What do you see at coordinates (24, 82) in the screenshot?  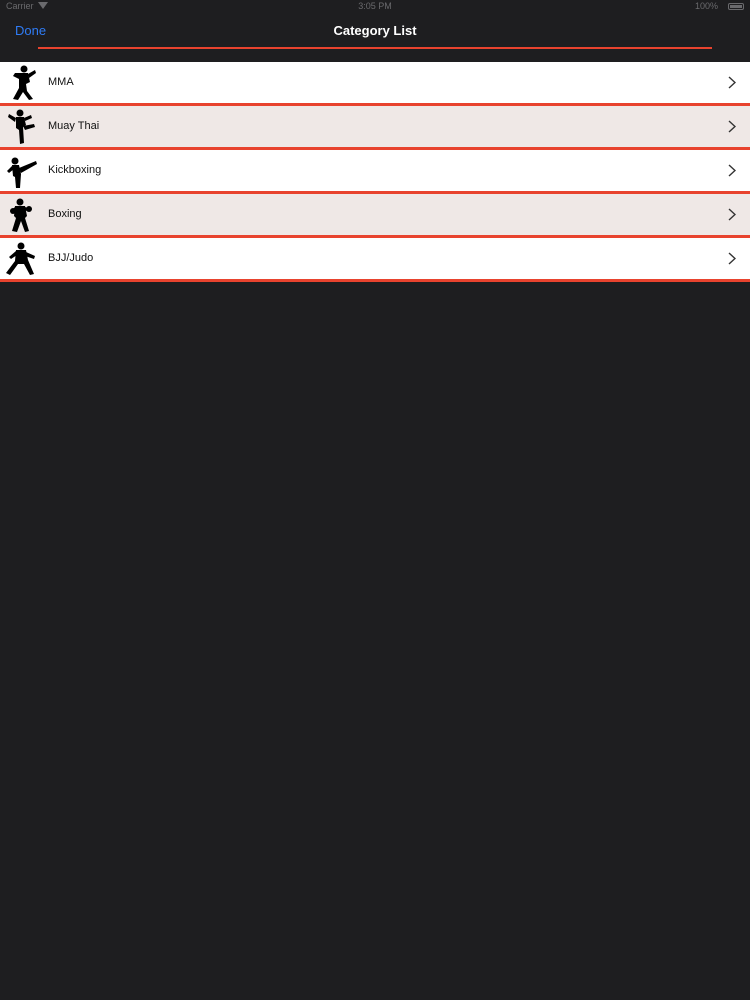 I see `mma-fighter-icon` at bounding box center [24, 82].